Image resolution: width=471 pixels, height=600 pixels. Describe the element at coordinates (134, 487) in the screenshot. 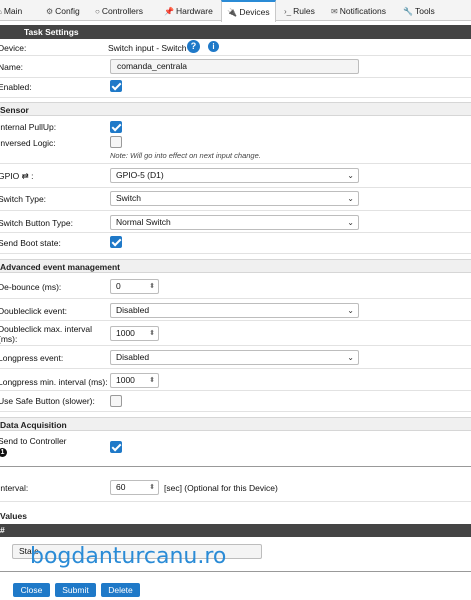

I see `interval-input: 60 ⬍` at that location.